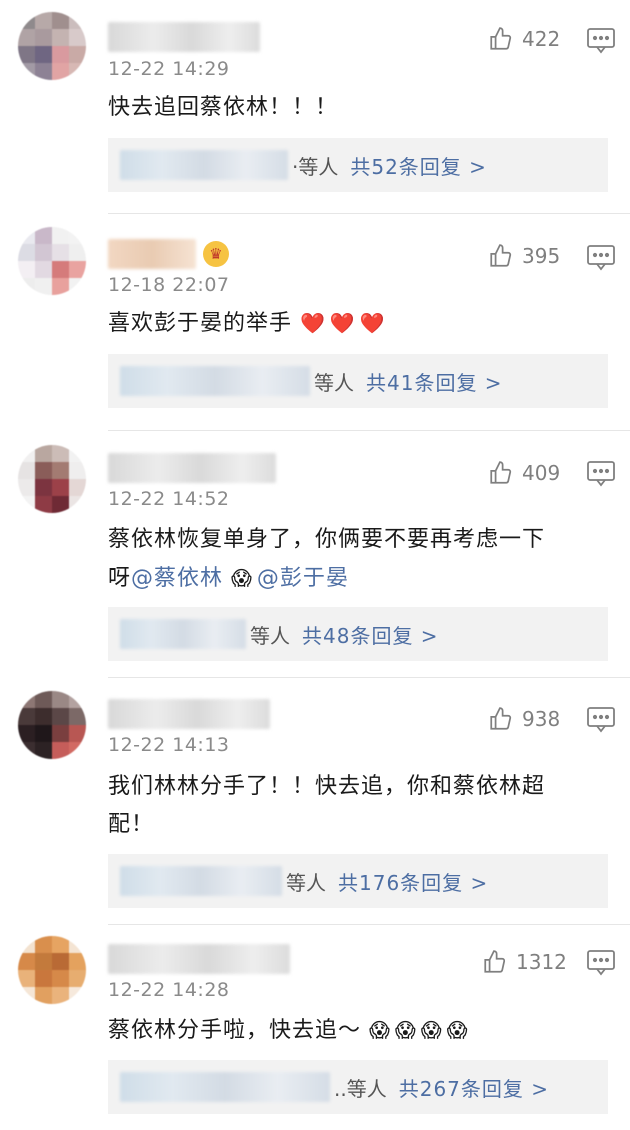  I want to click on comment-text: 我们林林分手了！！快去追，你和蔡依林超 配！, so click(358, 806).